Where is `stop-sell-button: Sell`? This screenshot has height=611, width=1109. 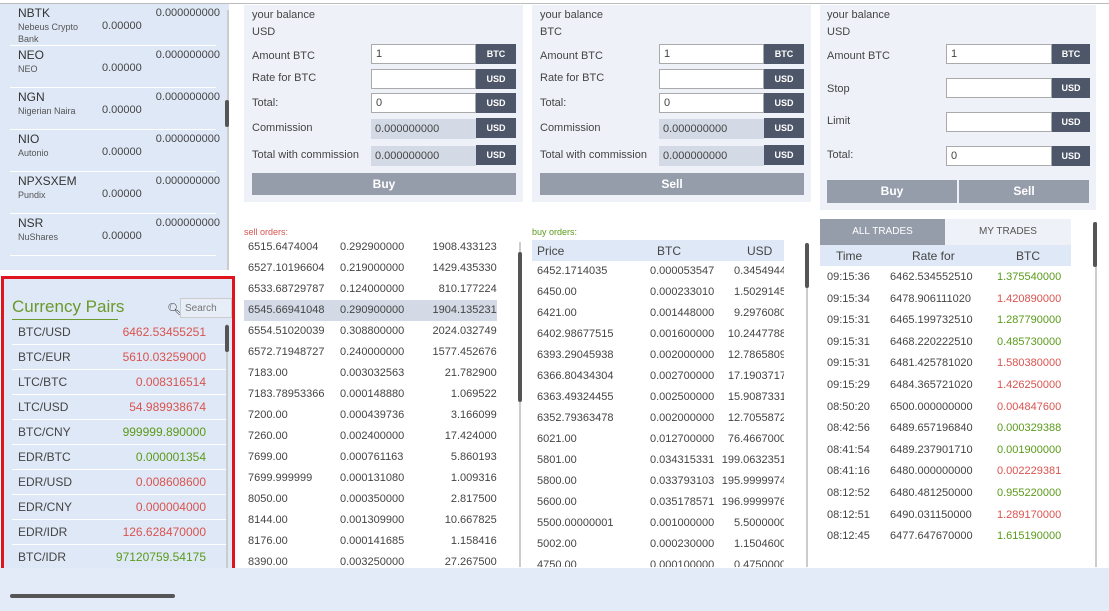 stop-sell-button: Sell is located at coordinates (1024, 191).